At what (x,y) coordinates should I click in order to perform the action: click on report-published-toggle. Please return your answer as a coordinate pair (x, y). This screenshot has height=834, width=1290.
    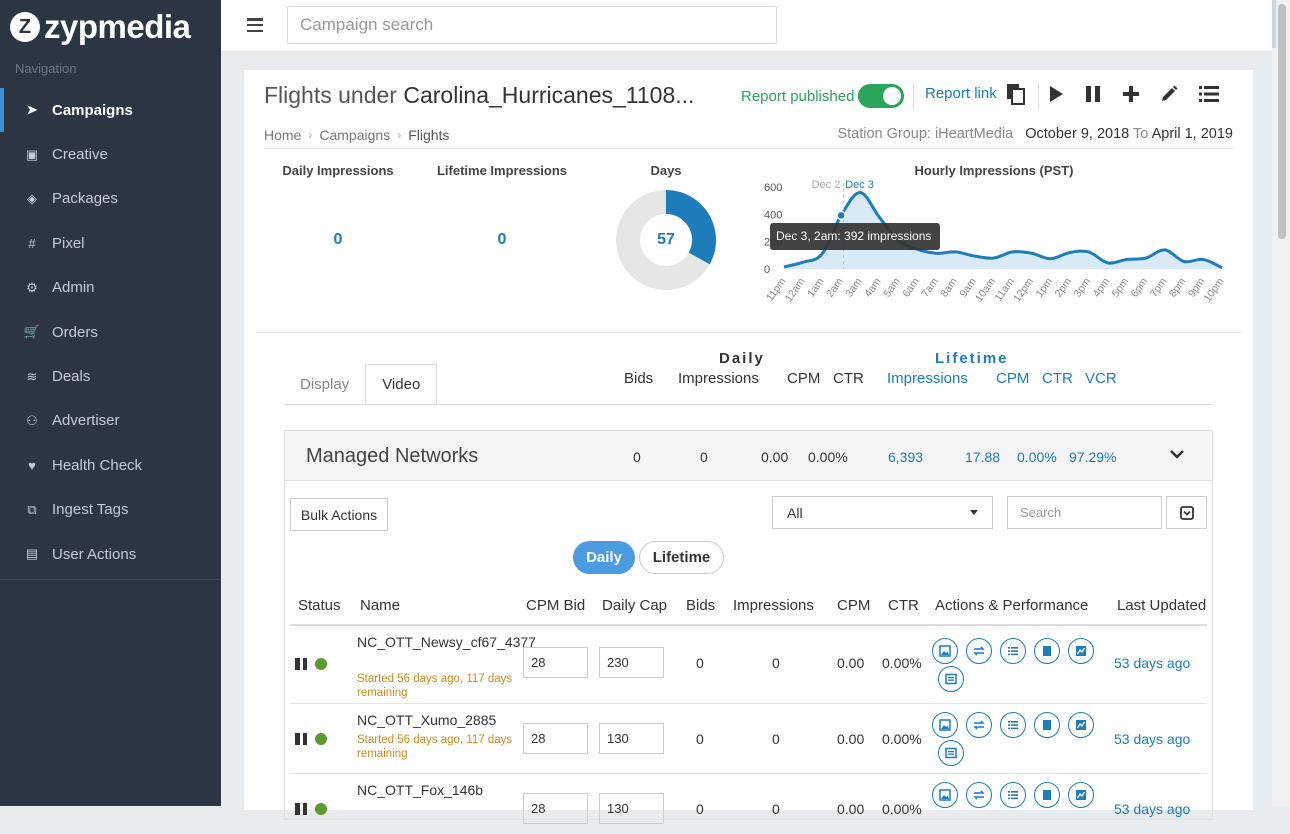
    Looking at the image, I should click on (881, 96).